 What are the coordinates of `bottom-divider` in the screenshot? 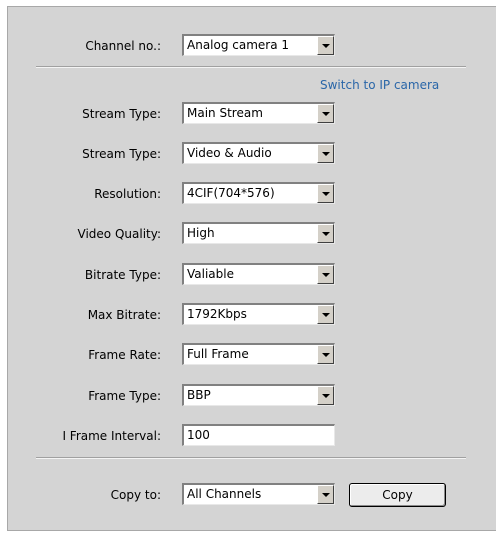 It's located at (251, 458).